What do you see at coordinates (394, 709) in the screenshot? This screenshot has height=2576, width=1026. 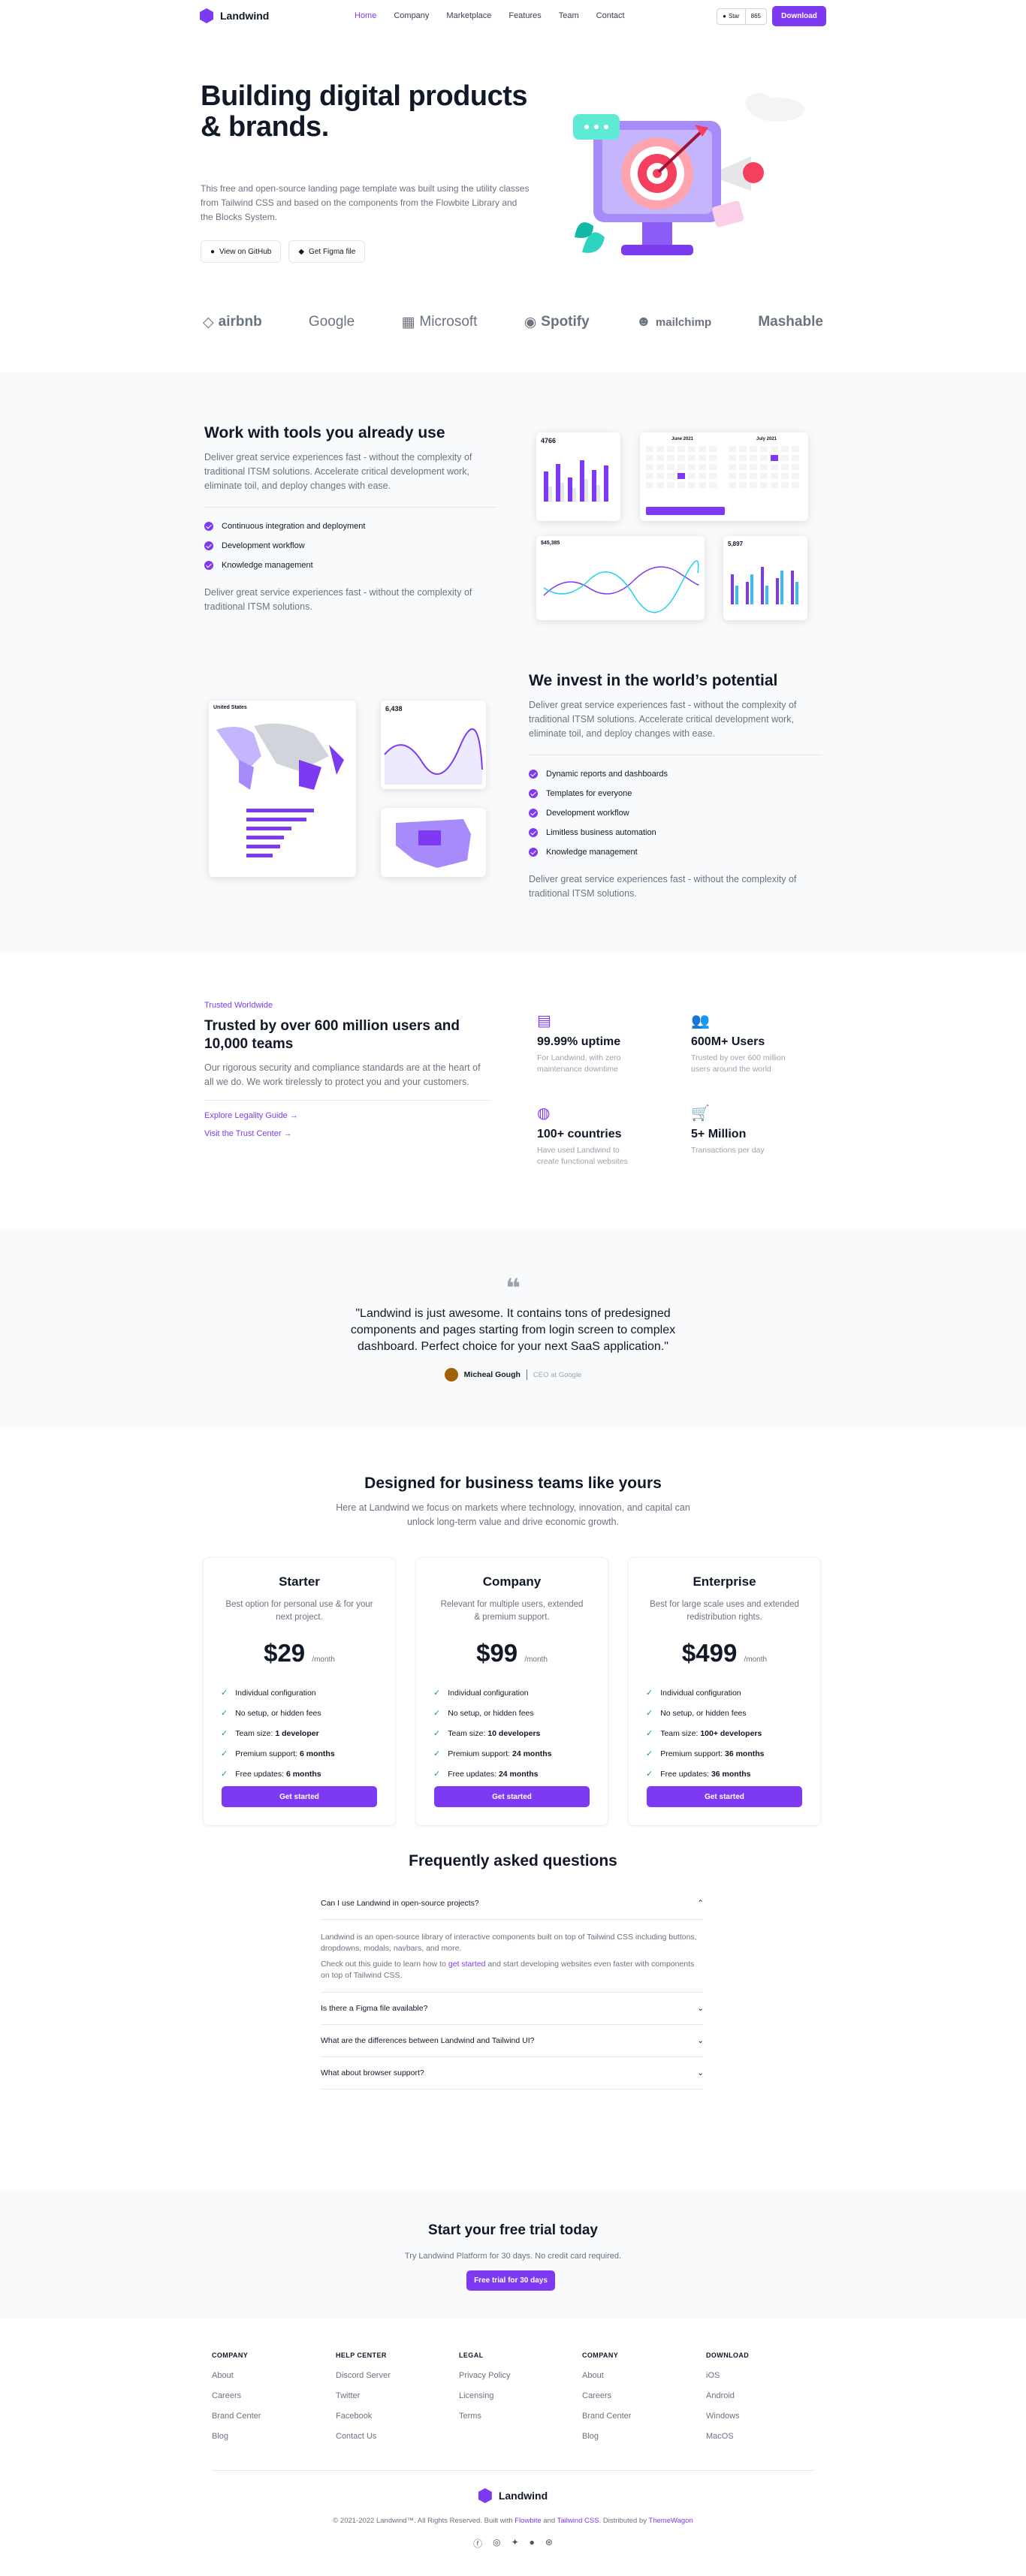 I see `card-value: 6,438` at bounding box center [394, 709].